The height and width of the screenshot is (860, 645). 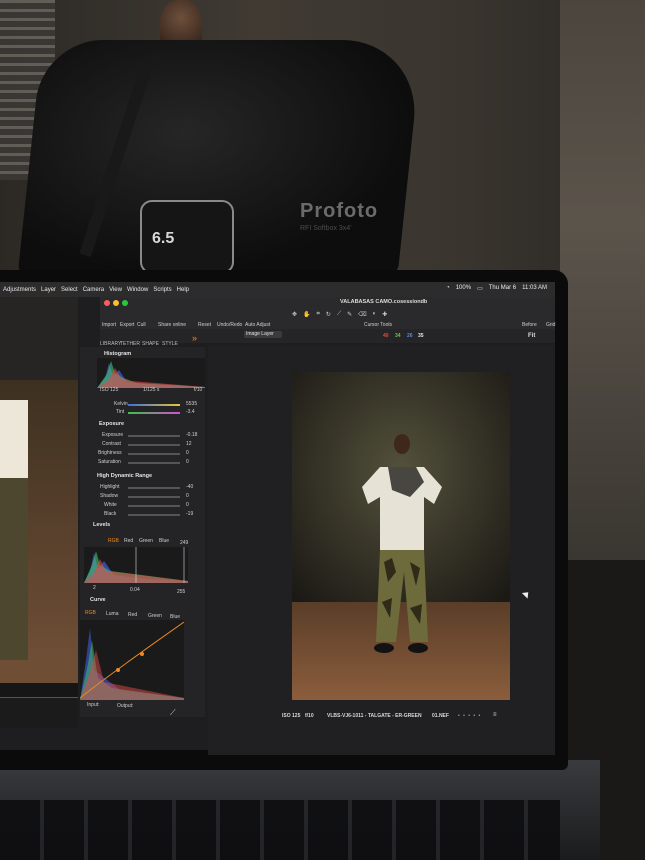 I want to click on curve-channel-rgb: RGB, so click(x=90, y=613).